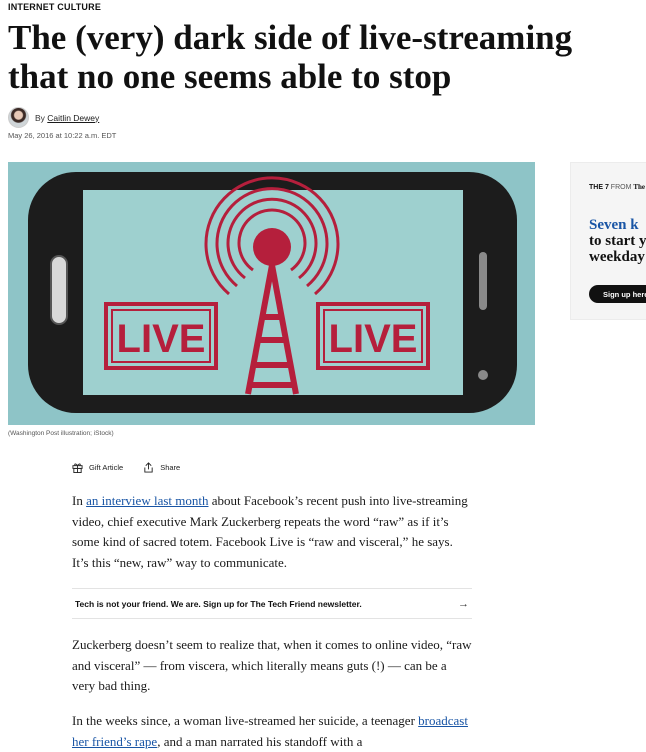 This screenshot has width=646, height=752. I want to click on publish-date: May 26, 2016 at 10:22 a.m. EDT, so click(62, 135).